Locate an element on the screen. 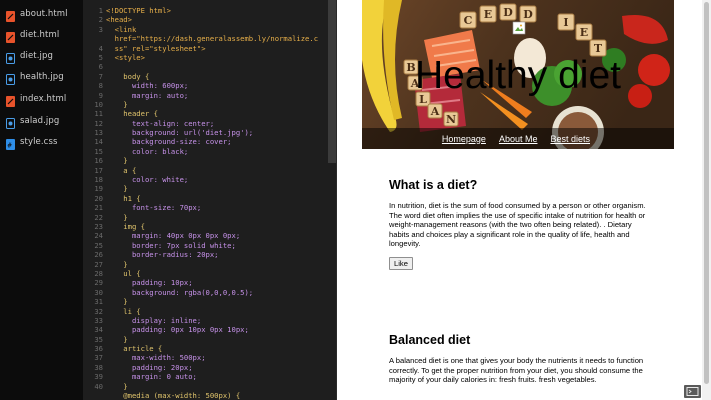 This screenshot has width=711, height=400. line-number: 38 is located at coordinates (98, 367).